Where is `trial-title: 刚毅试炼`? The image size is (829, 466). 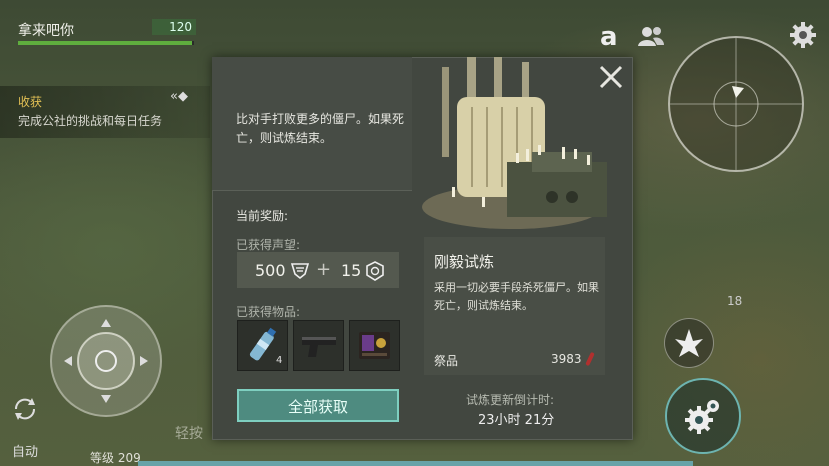
trial-title: 刚毅试炼 is located at coordinates (464, 262).